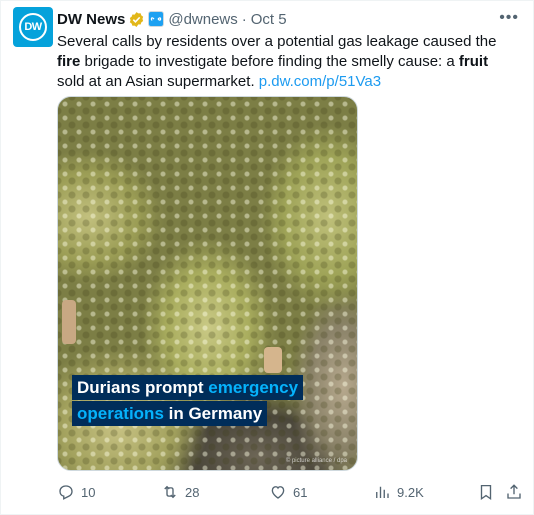  I want to click on share-button, so click(514, 492).